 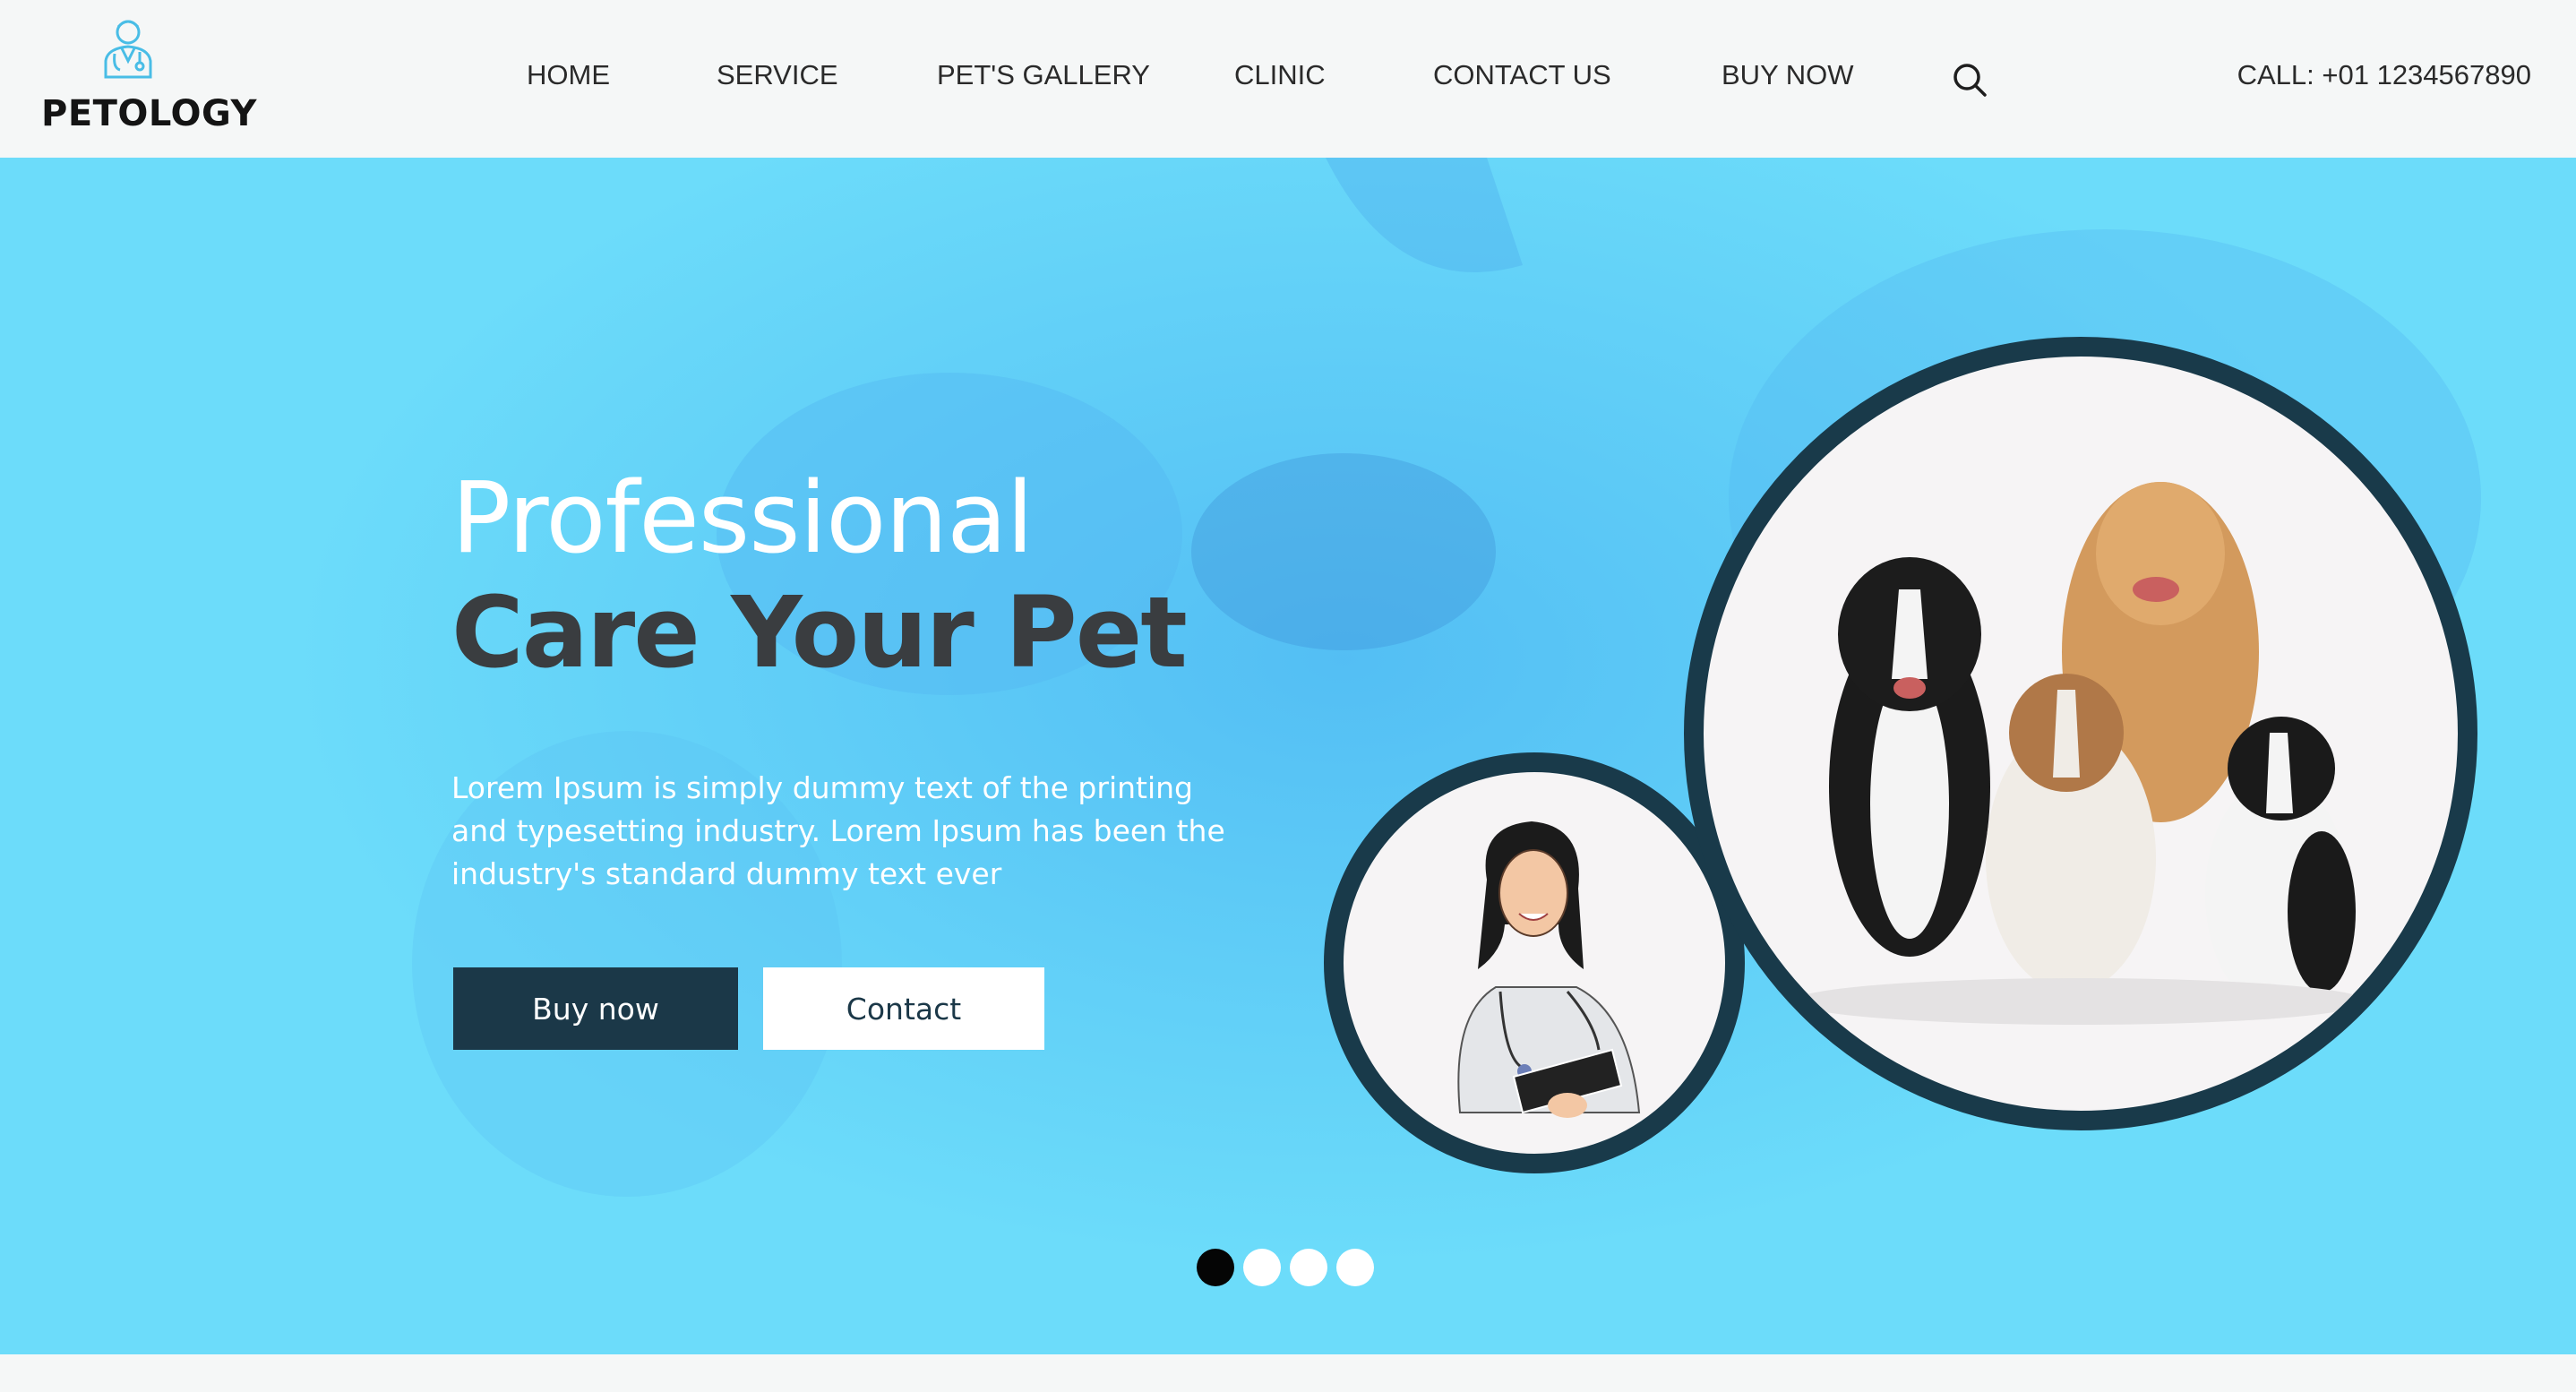 What do you see at coordinates (595, 1008) in the screenshot?
I see `buy-now-button: Buy now` at bounding box center [595, 1008].